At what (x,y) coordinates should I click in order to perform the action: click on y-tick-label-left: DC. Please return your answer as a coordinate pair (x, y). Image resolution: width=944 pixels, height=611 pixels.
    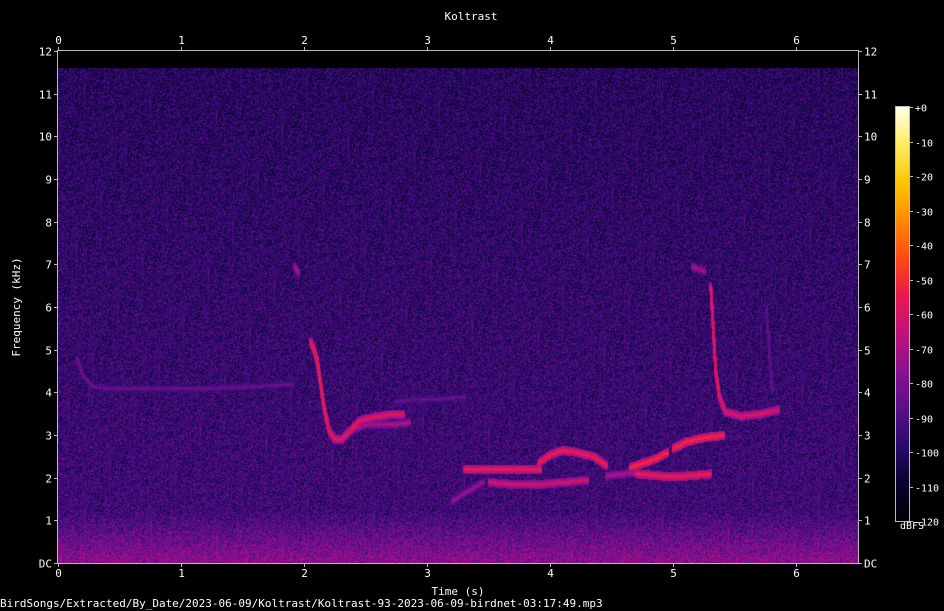
    Looking at the image, I should click on (45, 564).